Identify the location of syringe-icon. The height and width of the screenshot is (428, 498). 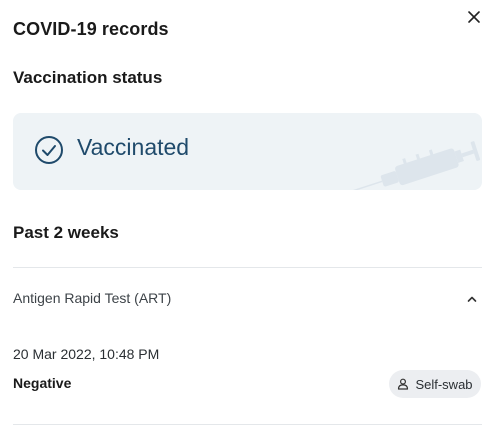
(402, 165).